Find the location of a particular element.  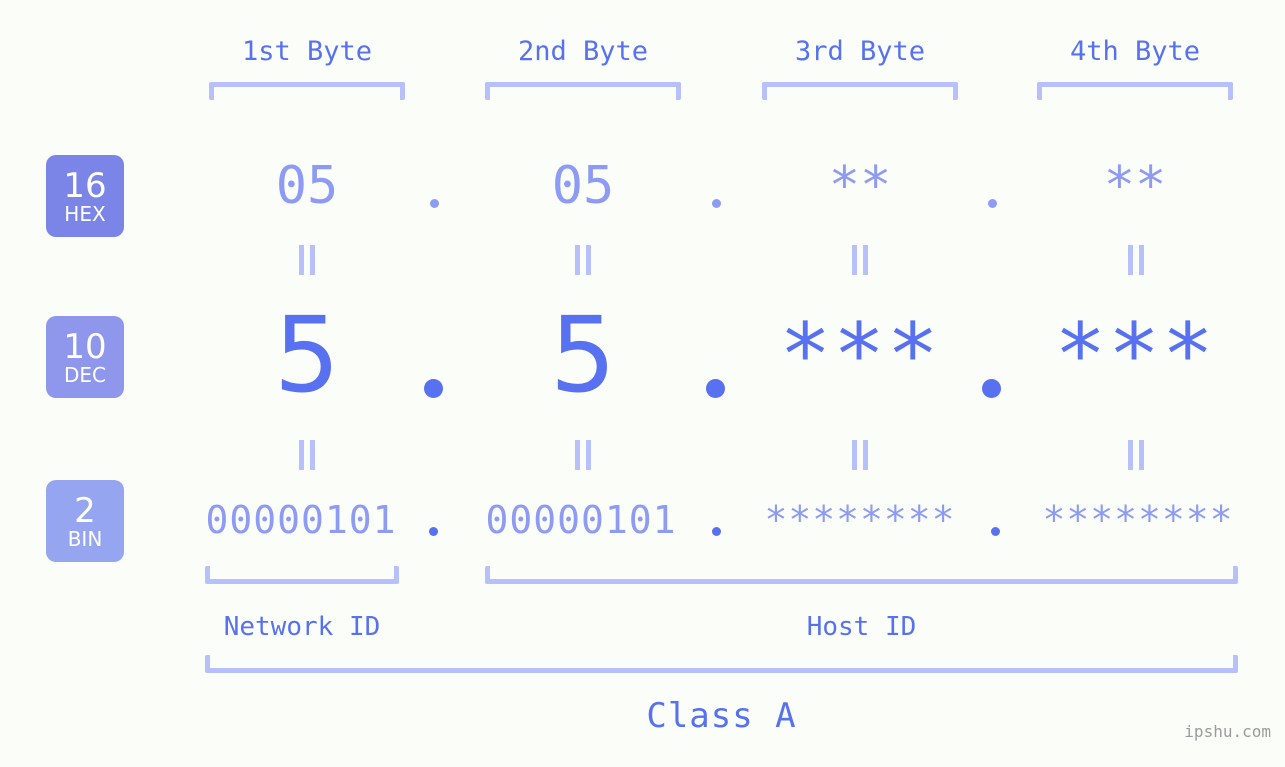

dec-value-byte-2: 5 is located at coordinates (583, 355).